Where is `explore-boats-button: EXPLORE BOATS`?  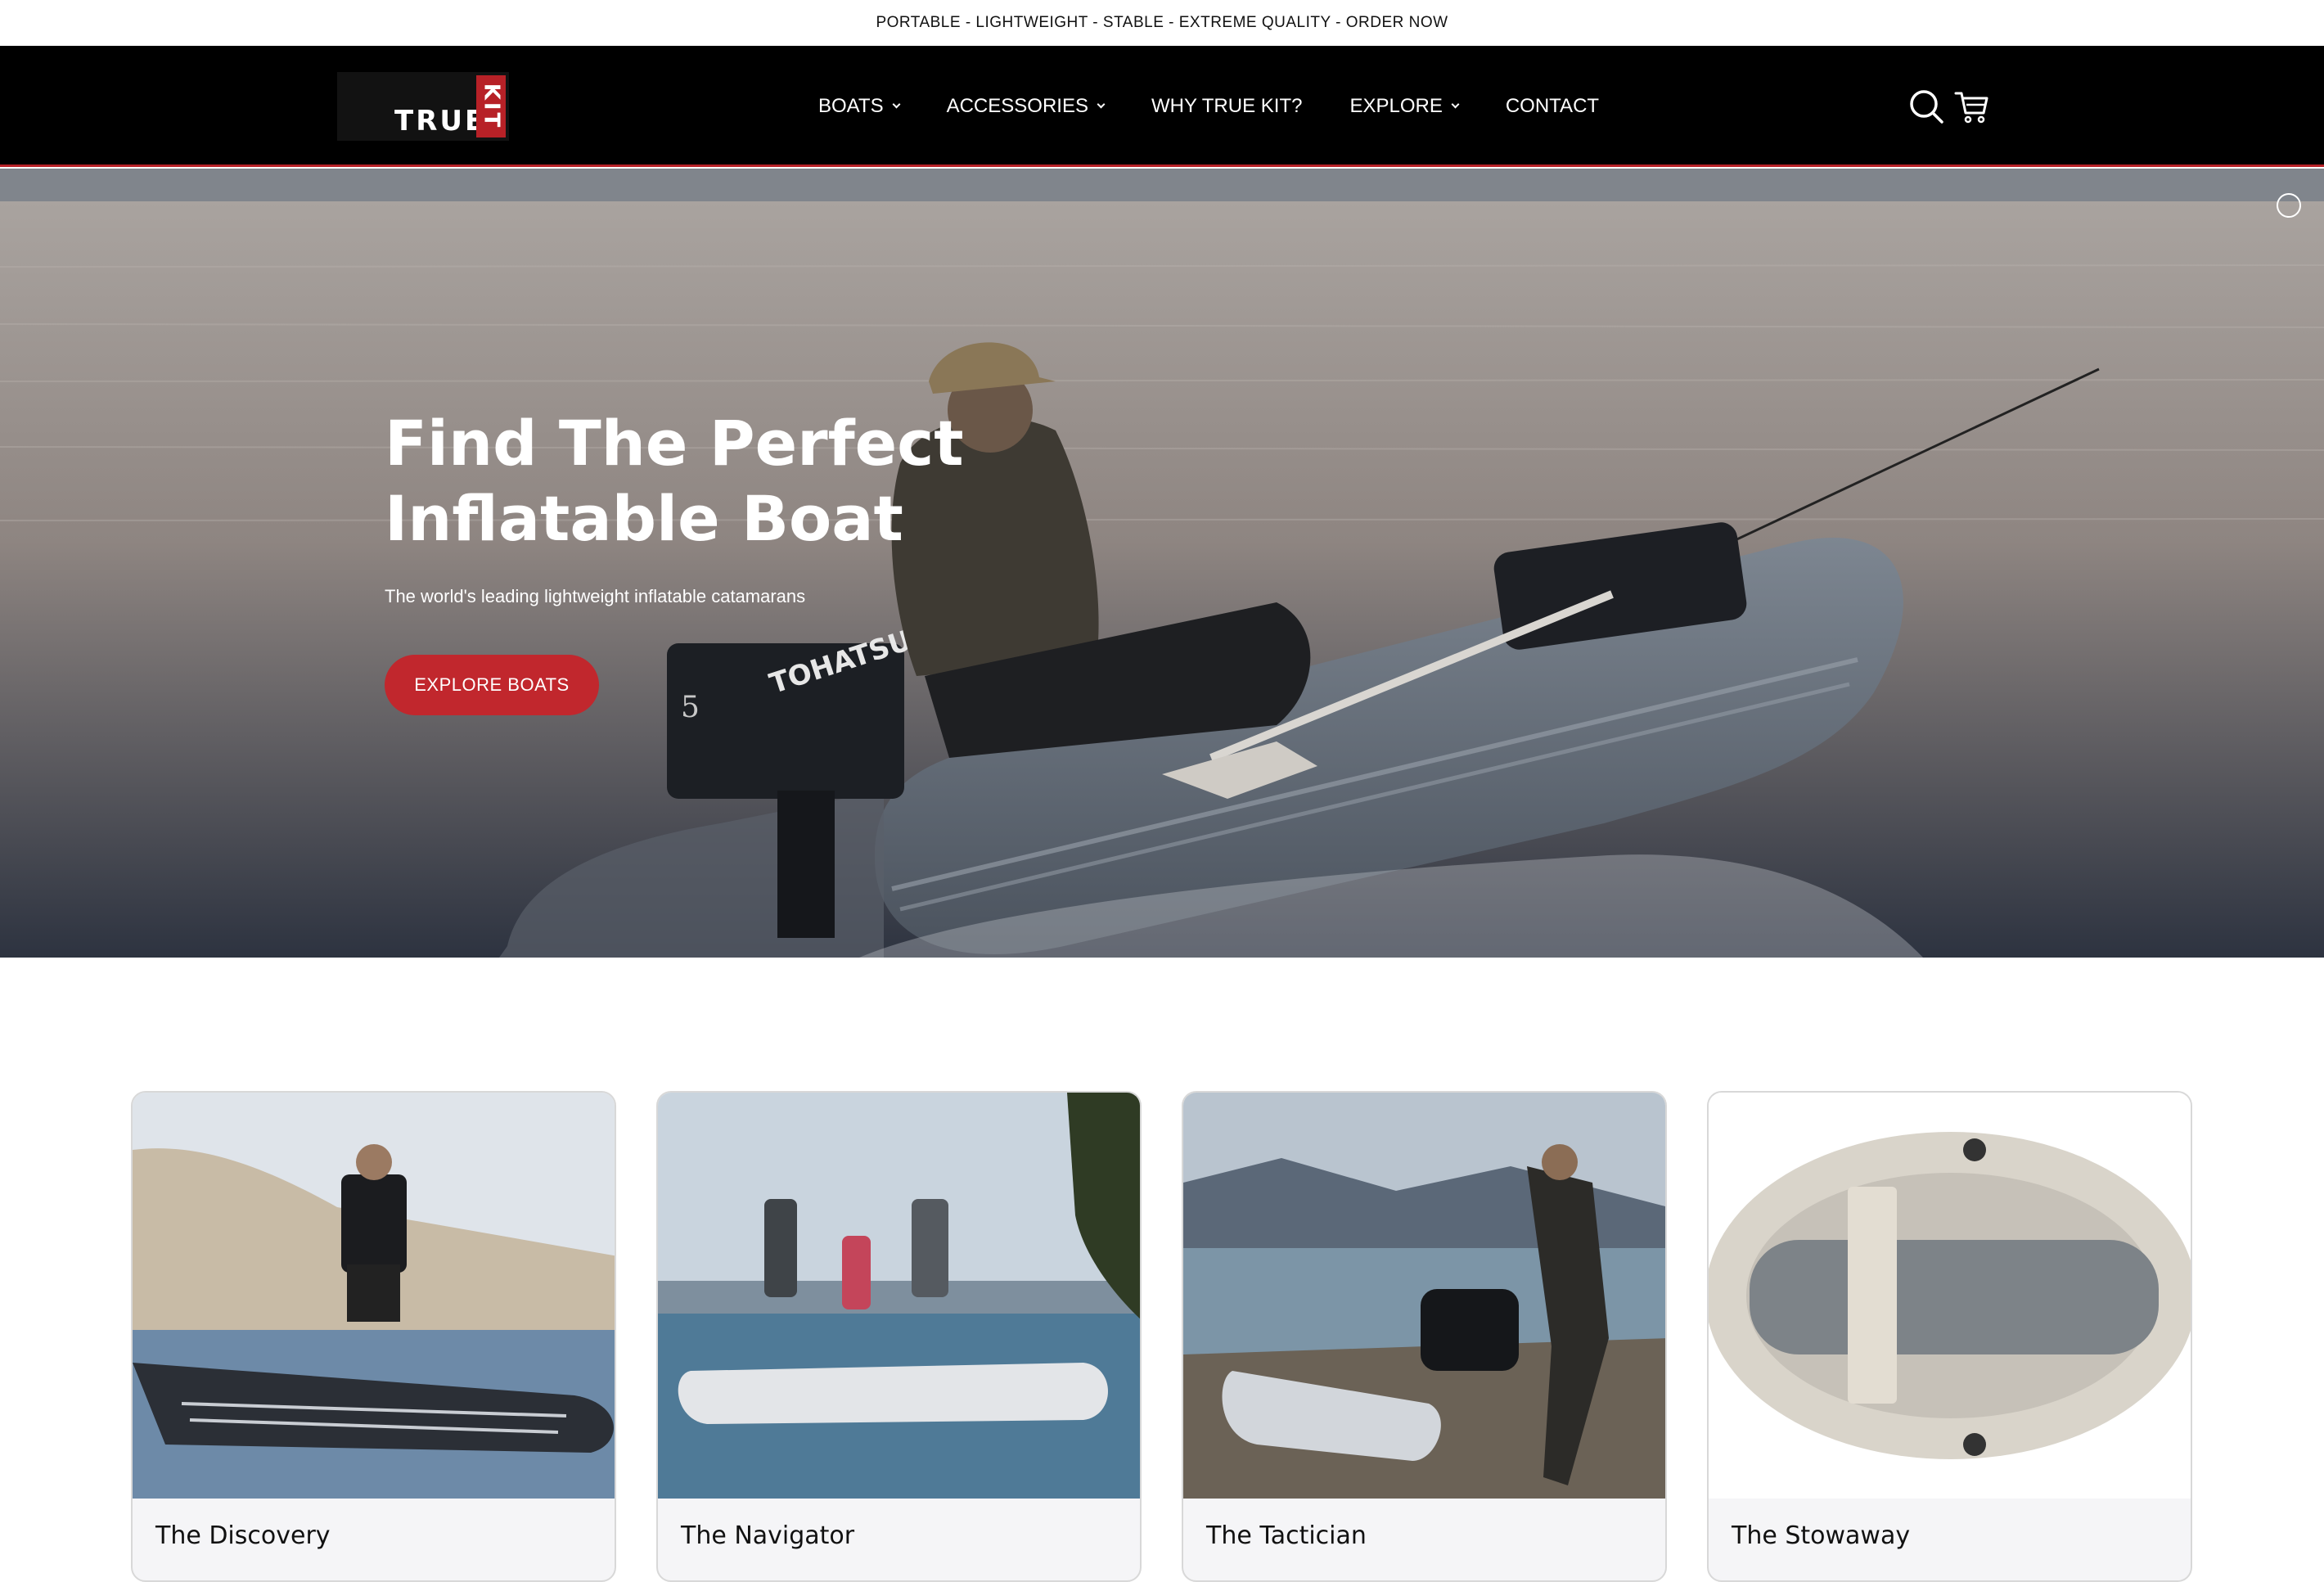 explore-boats-button: EXPLORE BOATS is located at coordinates (492, 685).